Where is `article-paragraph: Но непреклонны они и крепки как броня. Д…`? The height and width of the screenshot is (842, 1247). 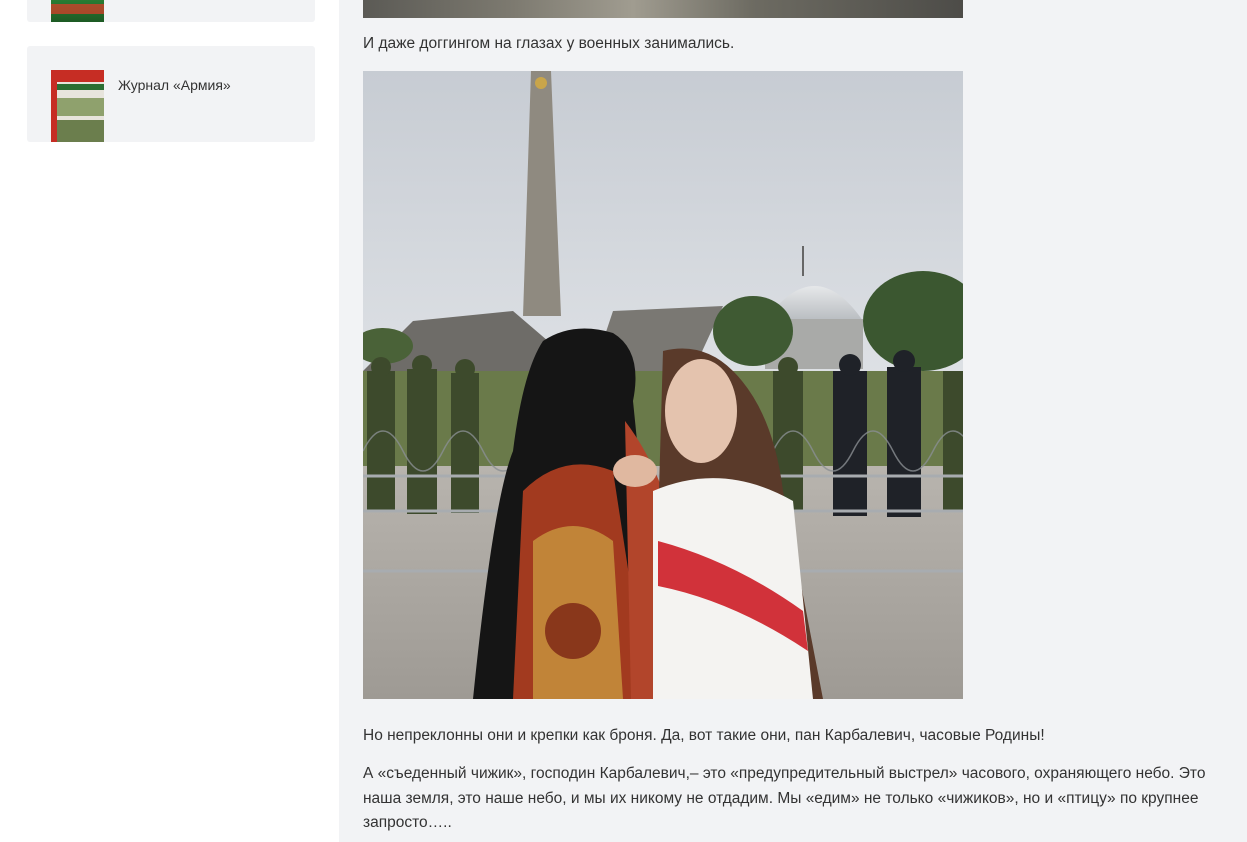 article-paragraph: Но непреклонны они и крепки как броня. Д… is located at coordinates (704, 735).